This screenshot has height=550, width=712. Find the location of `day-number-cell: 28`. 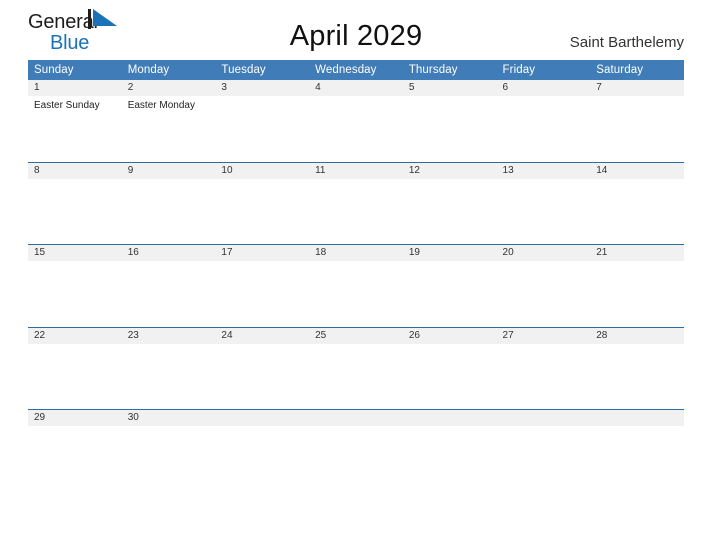

day-number-cell: 28 is located at coordinates (637, 335).